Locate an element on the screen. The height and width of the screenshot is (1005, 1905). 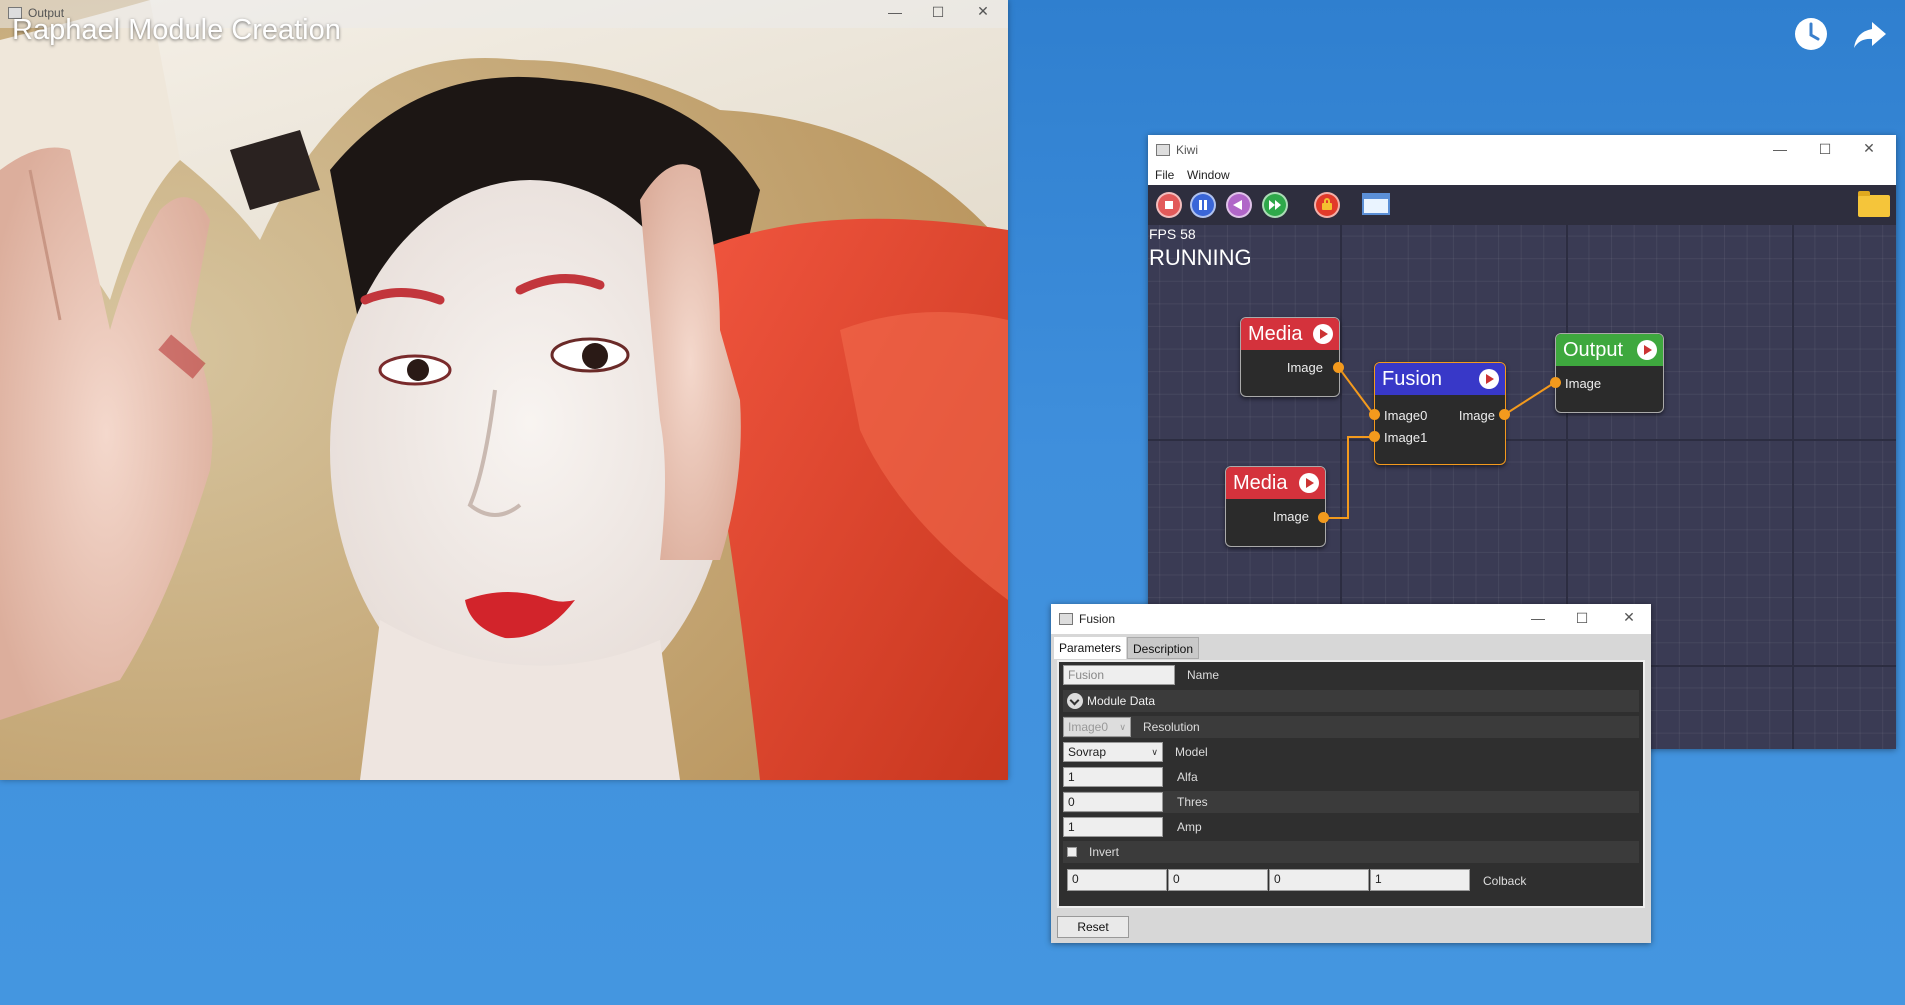
tab-bar: Parameters Description is located at coordinates (1351, 647).